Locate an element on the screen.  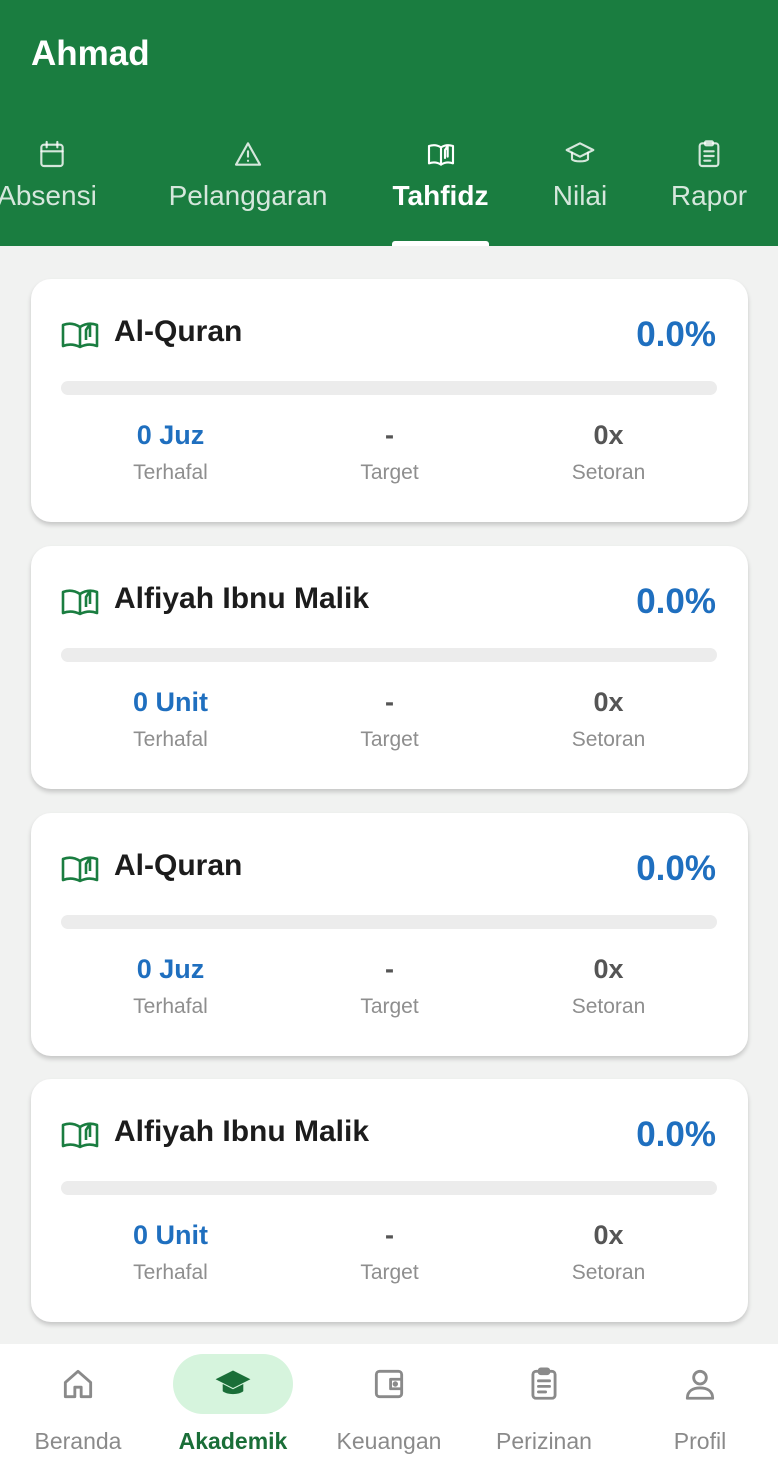
nav-profil: Profil is located at coordinates (700, 1409).